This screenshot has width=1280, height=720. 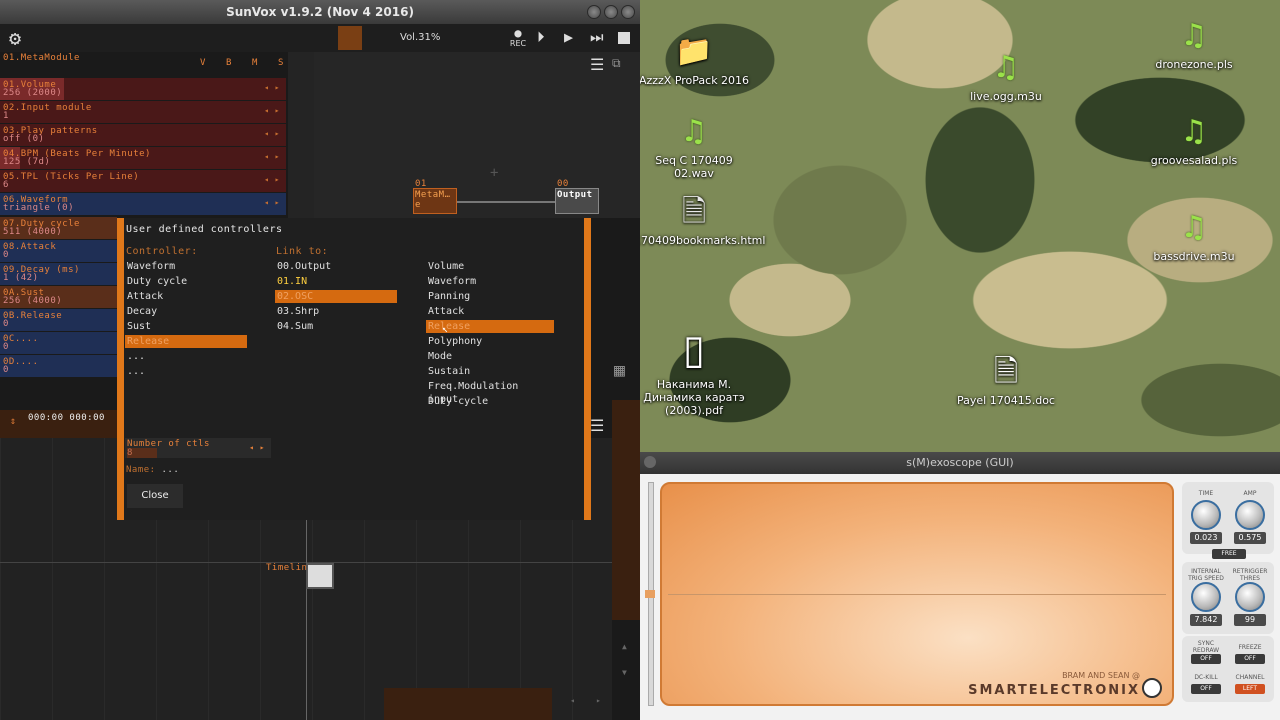 What do you see at coordinates (490, 266) in the screenshot?
I see `param-item: Volume` at bounding box center [490, 266].